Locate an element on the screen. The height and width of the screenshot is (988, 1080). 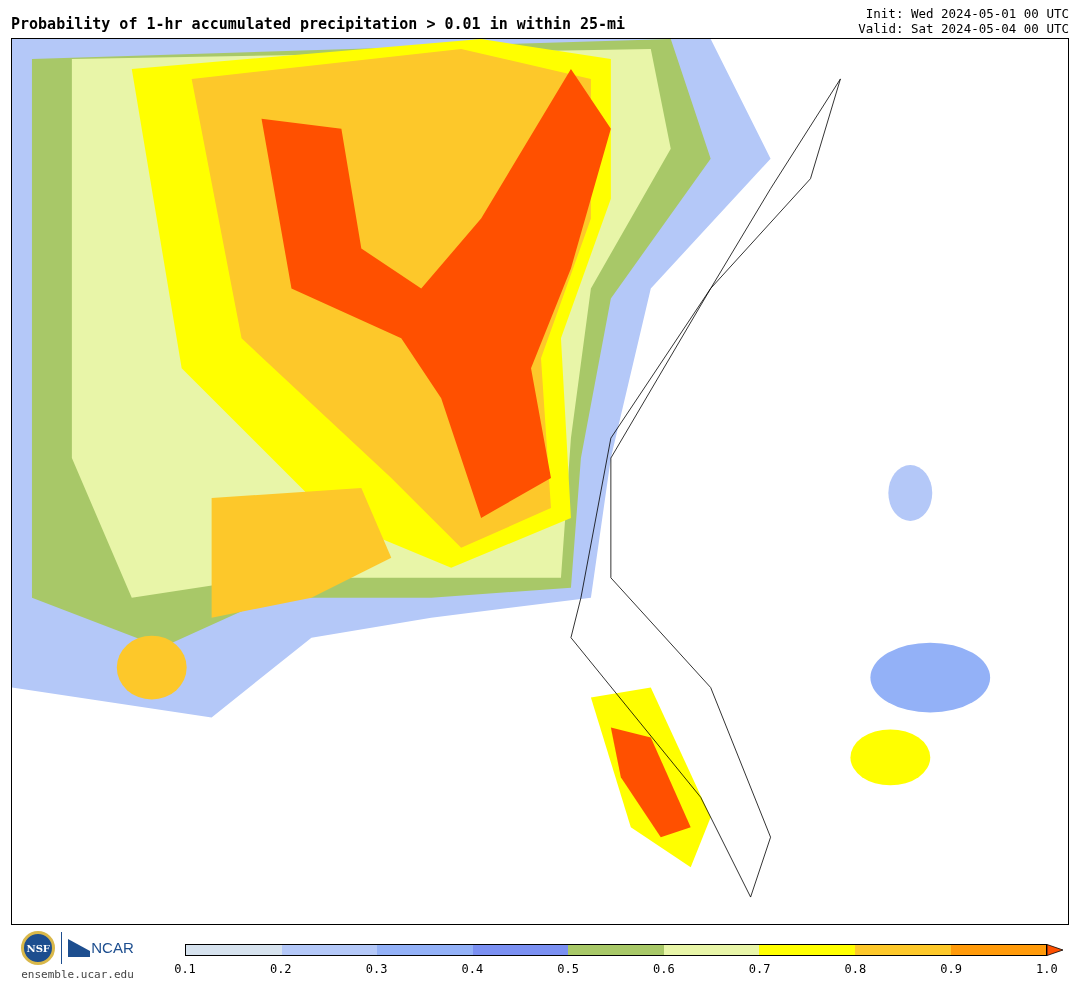
colorbar-tick-label: 0.3 is located at coordinates (376, 969).